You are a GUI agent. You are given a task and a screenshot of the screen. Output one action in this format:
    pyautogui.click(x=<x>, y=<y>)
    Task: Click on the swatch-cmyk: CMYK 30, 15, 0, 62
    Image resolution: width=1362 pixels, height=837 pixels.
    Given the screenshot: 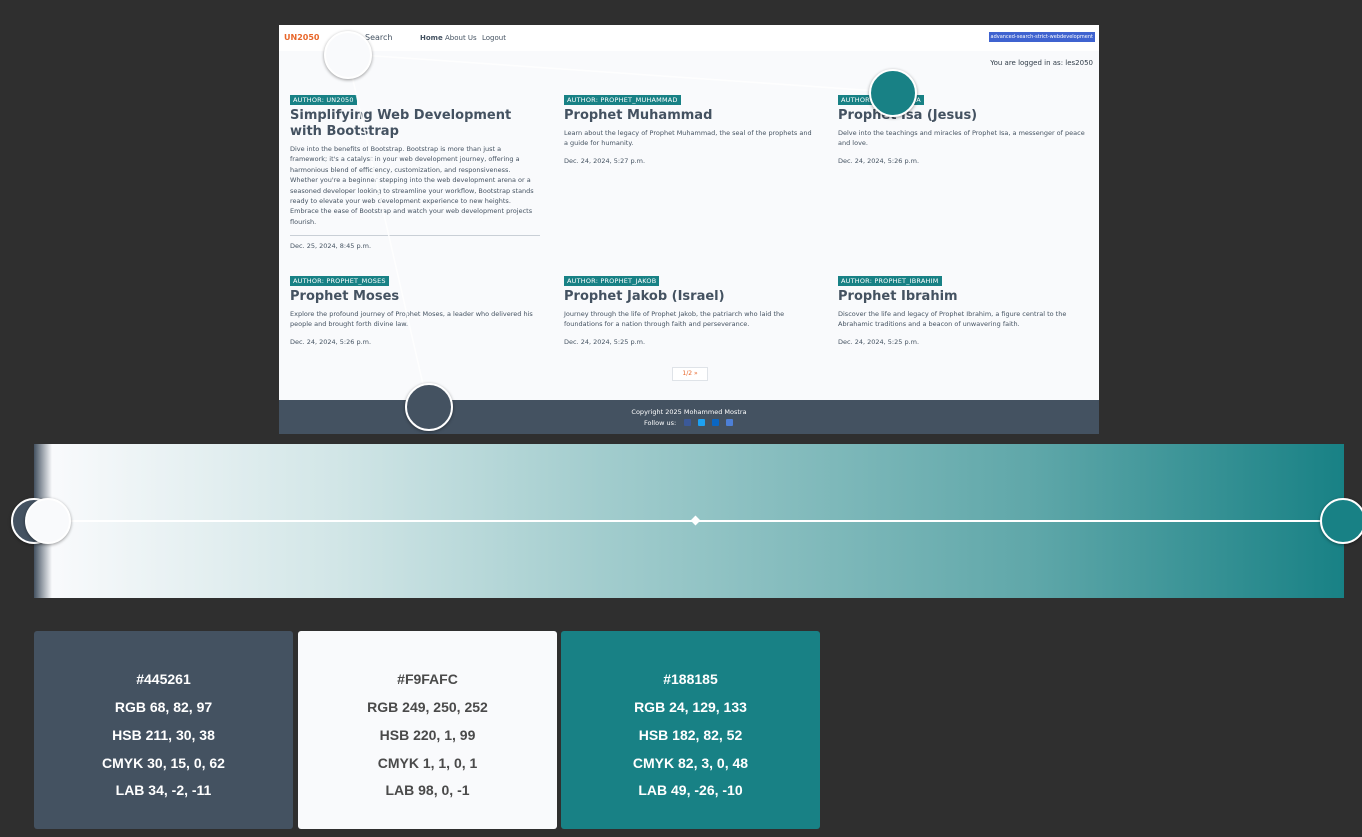 What is the action you would take?
    pyautogui.click(x=163, y=763)
    